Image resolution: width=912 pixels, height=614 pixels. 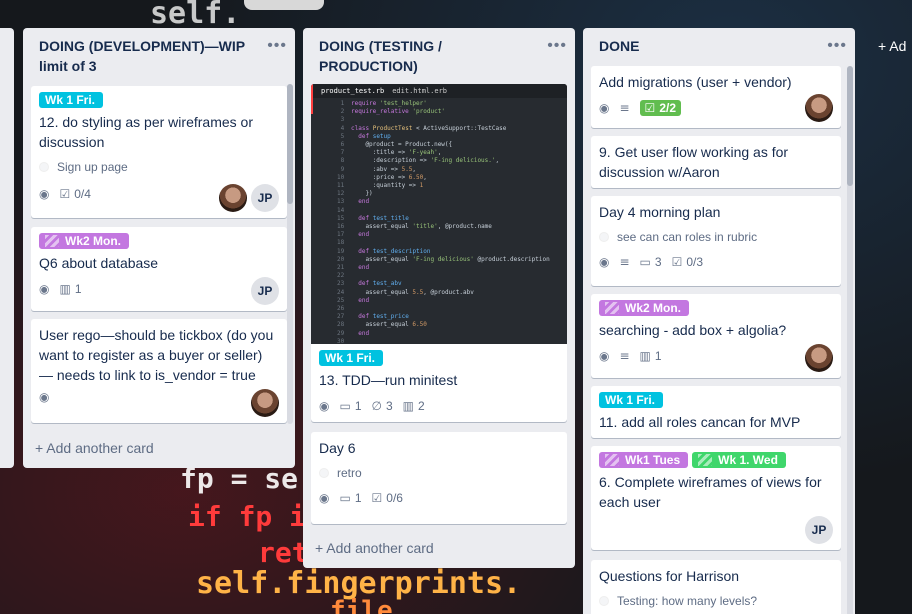 I want to click on card-title: Day 6, so click(x=337, y=448).